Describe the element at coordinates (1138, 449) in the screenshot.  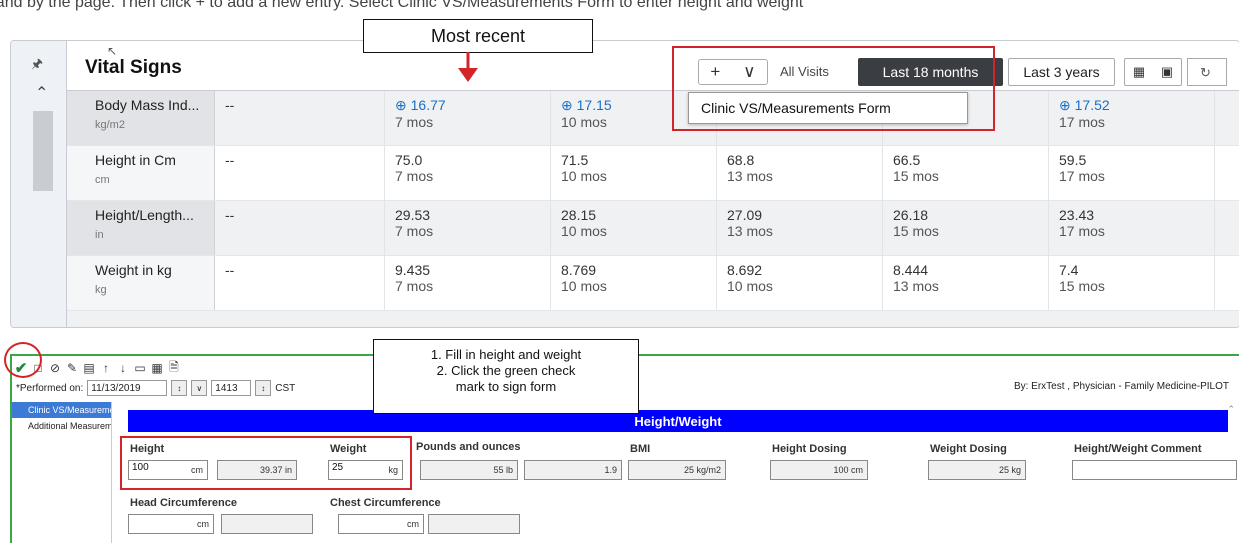
I see `comment-label: Height/Weight Comment` at that location.